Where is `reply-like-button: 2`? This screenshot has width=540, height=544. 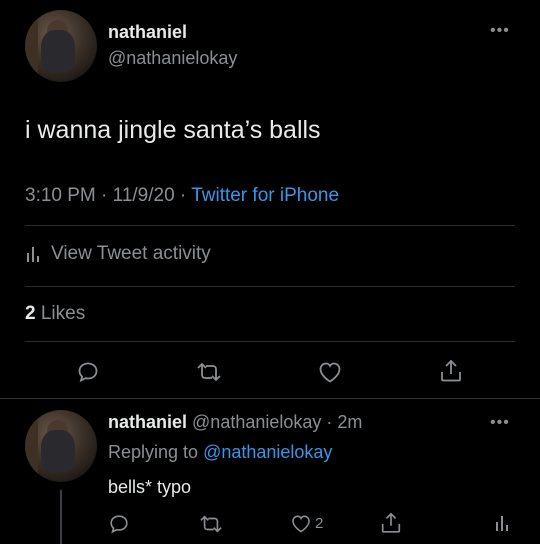
reply-like-button: 2 is located at coordinates (306, 523).